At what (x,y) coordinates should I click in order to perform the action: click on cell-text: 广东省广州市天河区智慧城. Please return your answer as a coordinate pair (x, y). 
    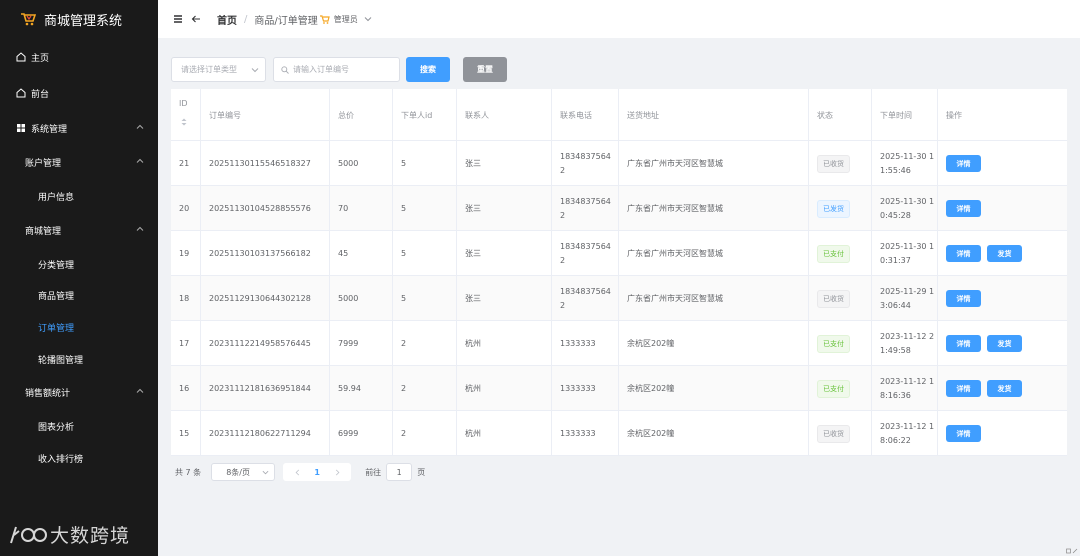
    Looking at the image, I should click on (675, 163).